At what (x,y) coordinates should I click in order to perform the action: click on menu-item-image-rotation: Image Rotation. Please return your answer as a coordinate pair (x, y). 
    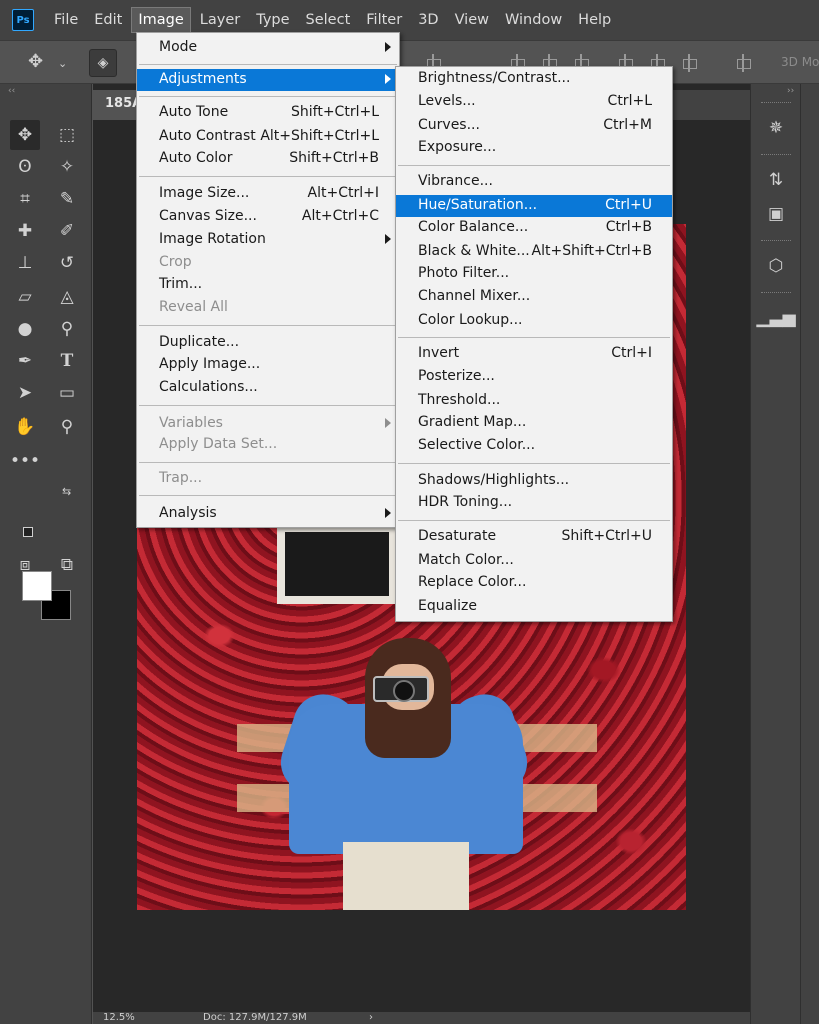
    Looking at the image, I should click on (268, 240).